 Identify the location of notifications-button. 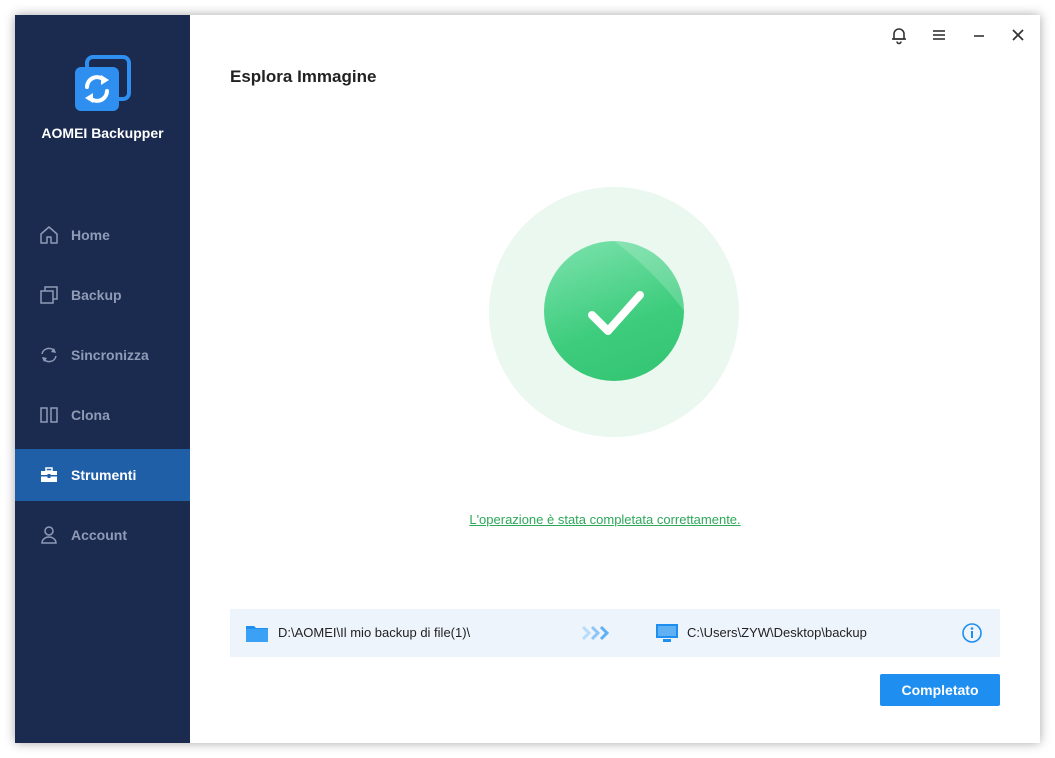
(899, 35).